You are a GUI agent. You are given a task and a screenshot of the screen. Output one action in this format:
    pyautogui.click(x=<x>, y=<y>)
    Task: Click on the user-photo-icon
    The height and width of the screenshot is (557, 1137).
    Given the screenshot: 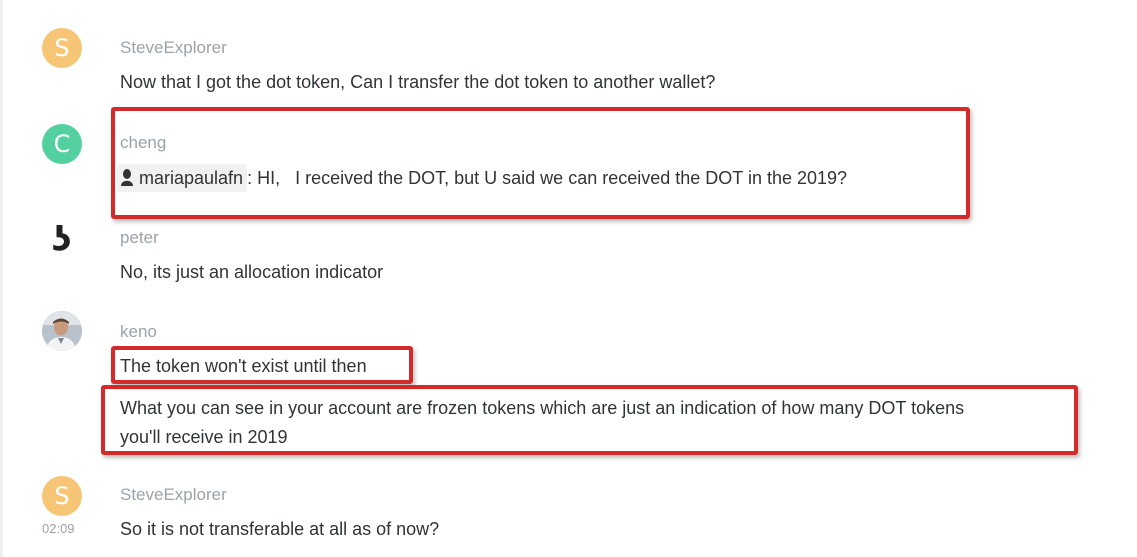 What is the action you would take?
    pyautogui.click(x=62, y=331)
    